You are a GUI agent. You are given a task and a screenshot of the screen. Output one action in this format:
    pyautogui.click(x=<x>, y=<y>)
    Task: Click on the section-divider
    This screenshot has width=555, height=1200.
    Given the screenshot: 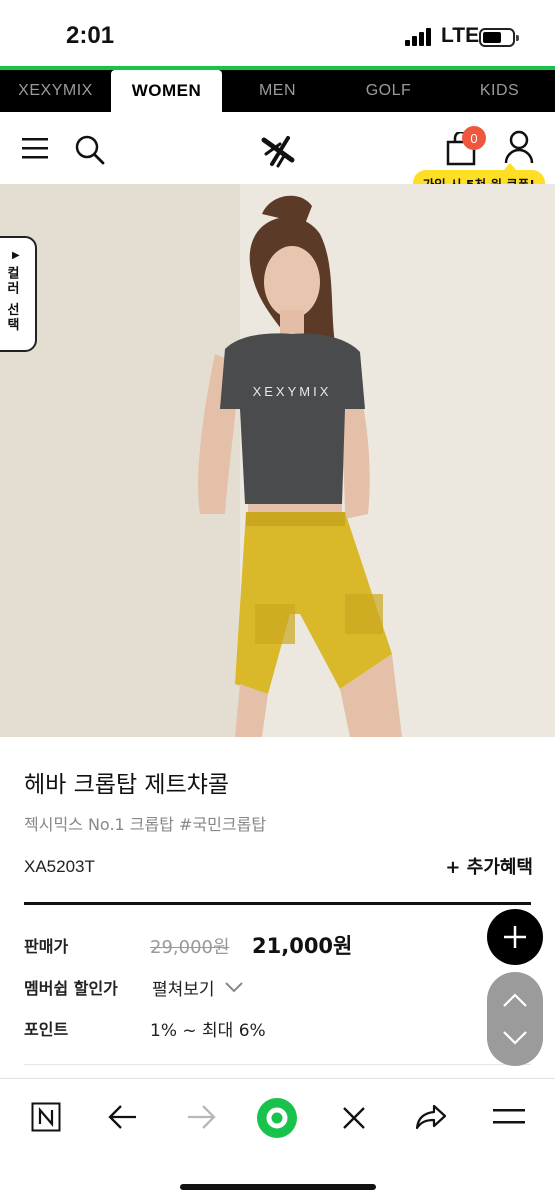 What is the action you would take?
    pyautogui.click(x=277, y=903)
    